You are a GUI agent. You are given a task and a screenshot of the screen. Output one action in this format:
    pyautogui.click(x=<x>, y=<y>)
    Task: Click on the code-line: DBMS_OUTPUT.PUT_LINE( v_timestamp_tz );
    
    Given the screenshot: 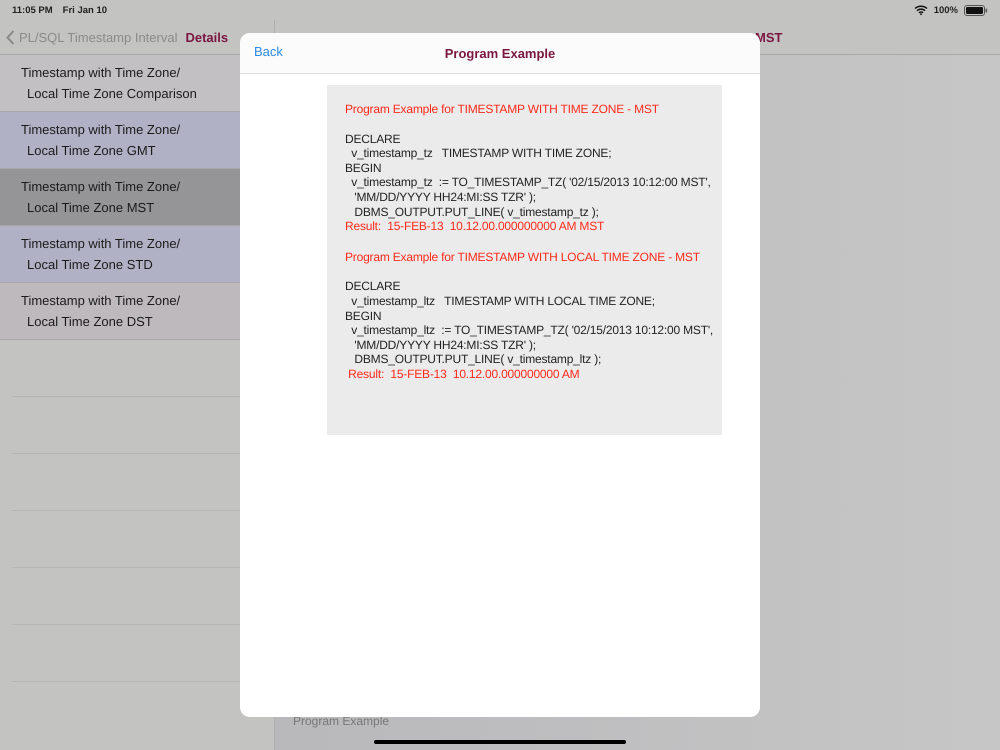 What is the action you would take?
    pyautogui.click(x=476, y=212)
    